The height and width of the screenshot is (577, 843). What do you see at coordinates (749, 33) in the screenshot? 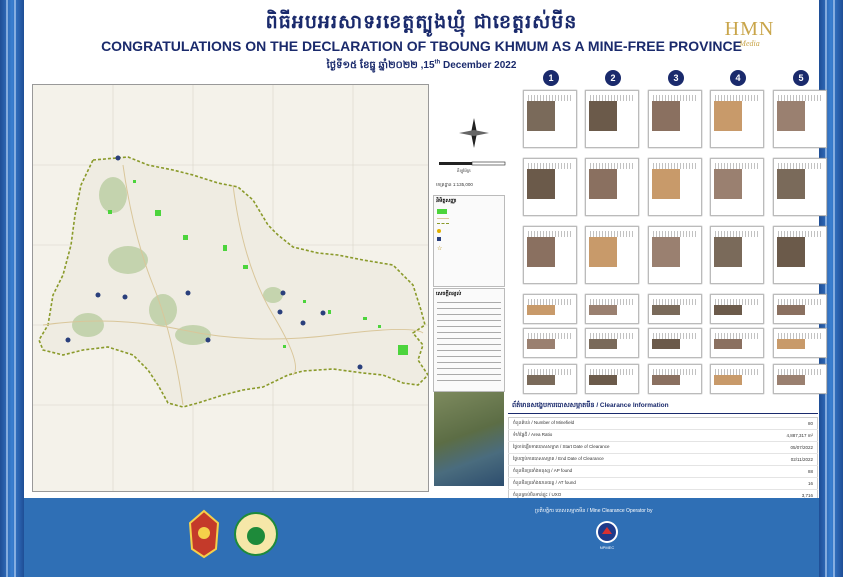
I see `hmn-media-logo: HMN Media` at bounding box center [749, 33].